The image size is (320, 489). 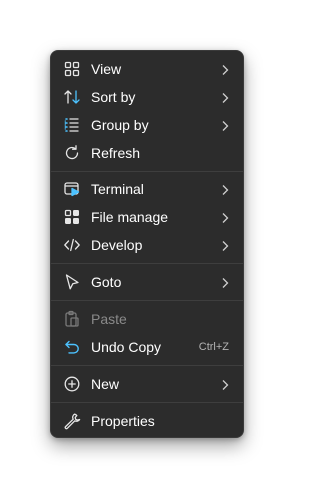 I want to click on menu-item-group-by: Group by, so click(x=147, y=125).